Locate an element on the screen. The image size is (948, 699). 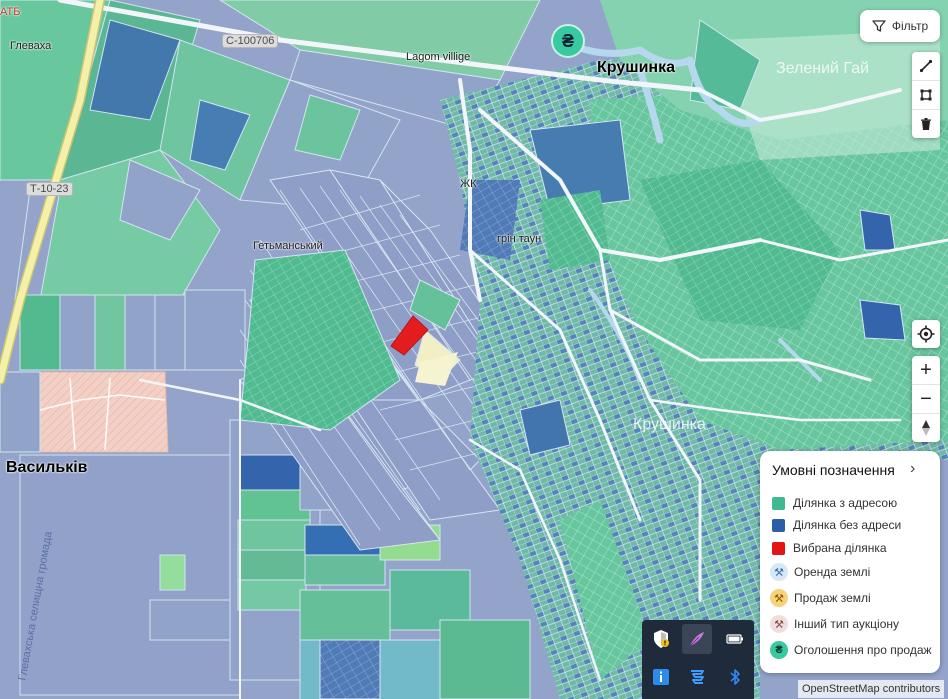
legend-item: ₴ Оголошення про продаж is located at coordinates (851, 650).